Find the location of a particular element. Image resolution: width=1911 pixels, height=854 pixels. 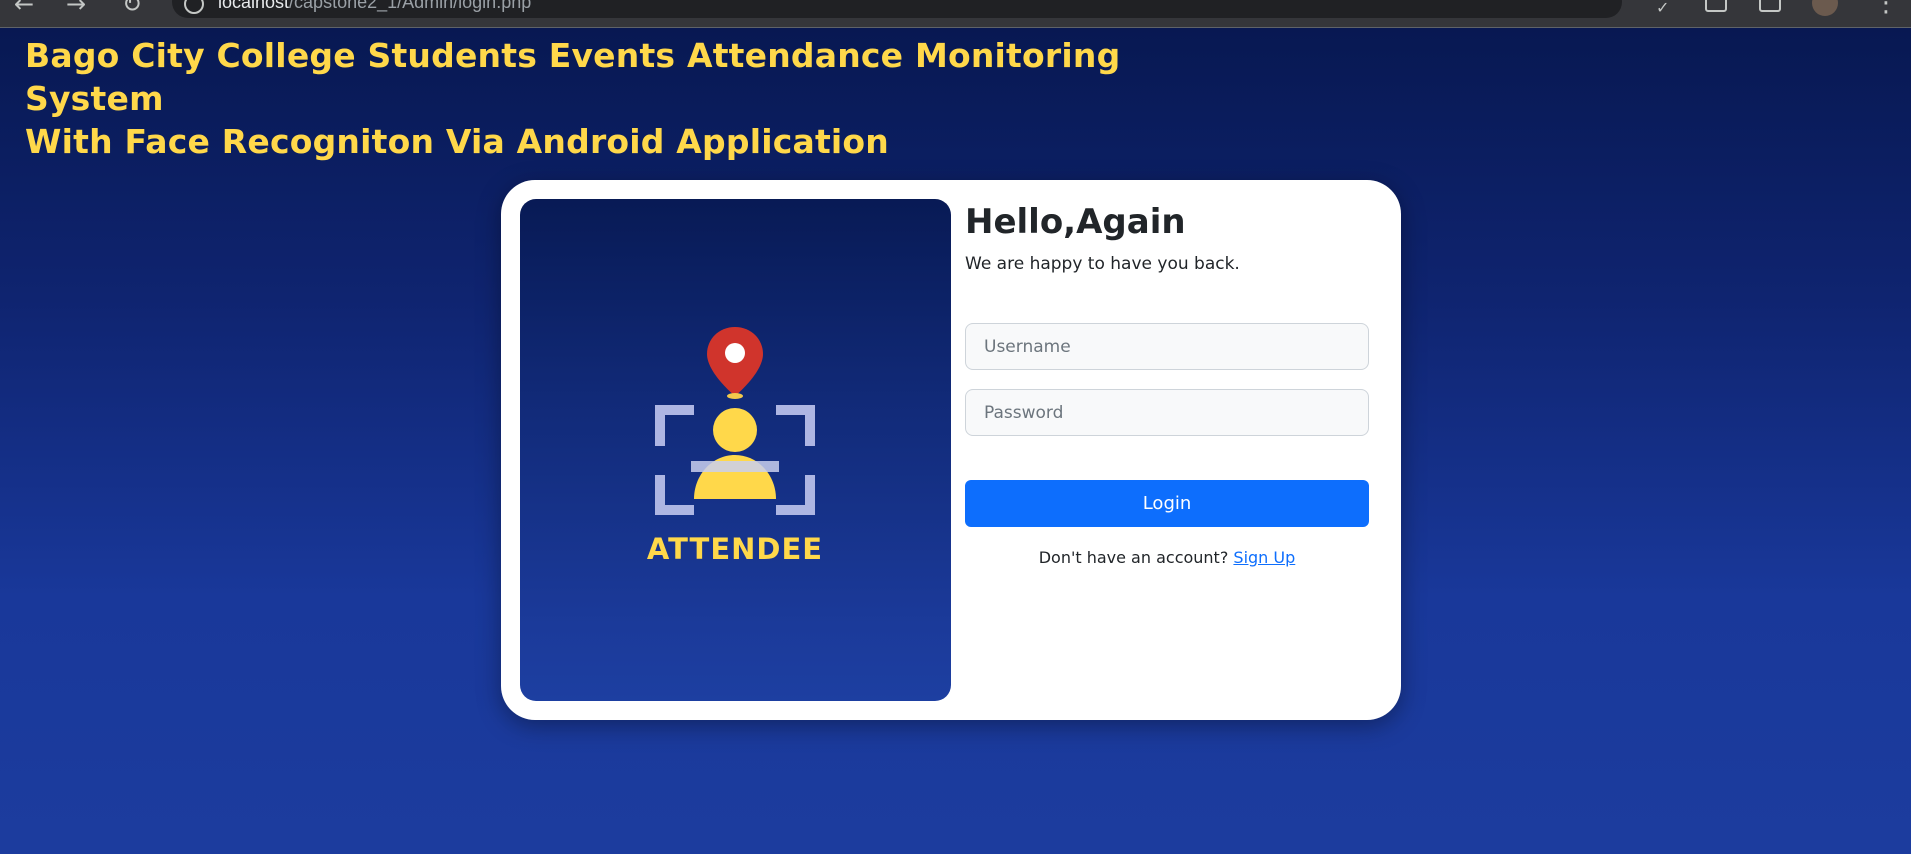

zoom-icon: ⌕ is located at coordinates (1558, 2).